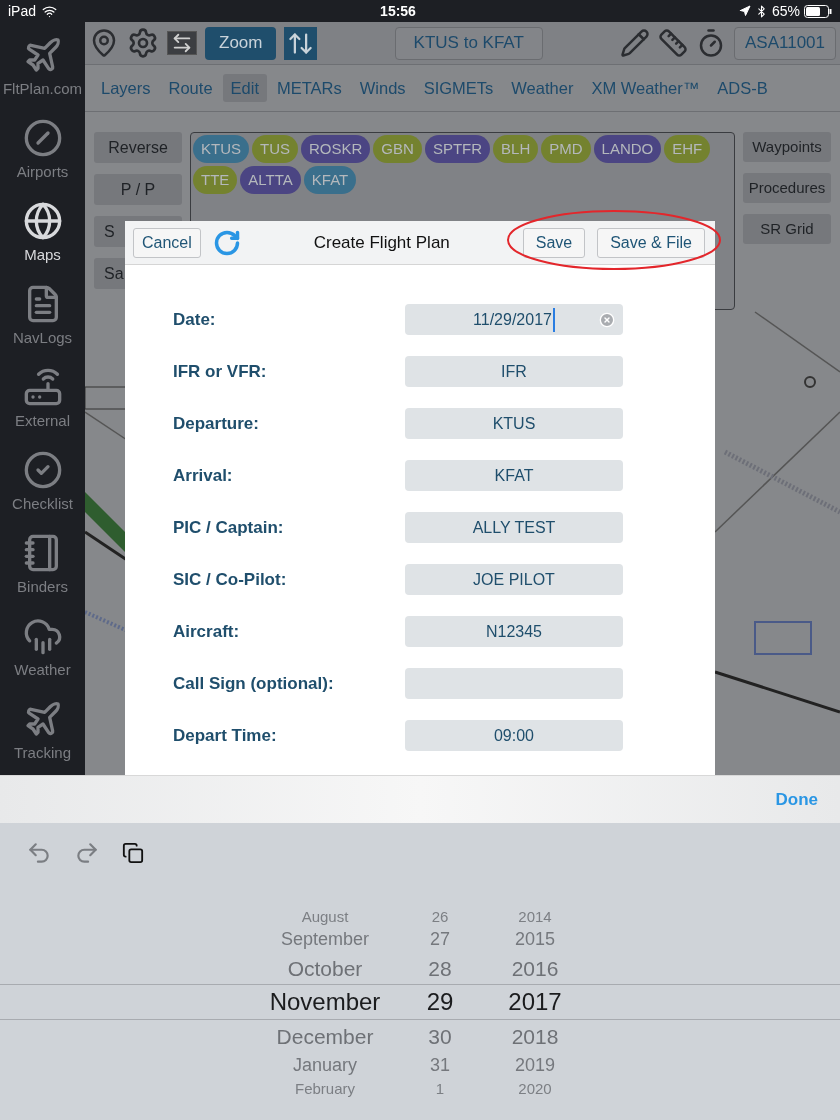 This screenshot has height=1120, width=840. What do you see at coordinates (225, 735) in the screenshot?
I see `field-label: Depart Time:` at bounding box center [225, 735].